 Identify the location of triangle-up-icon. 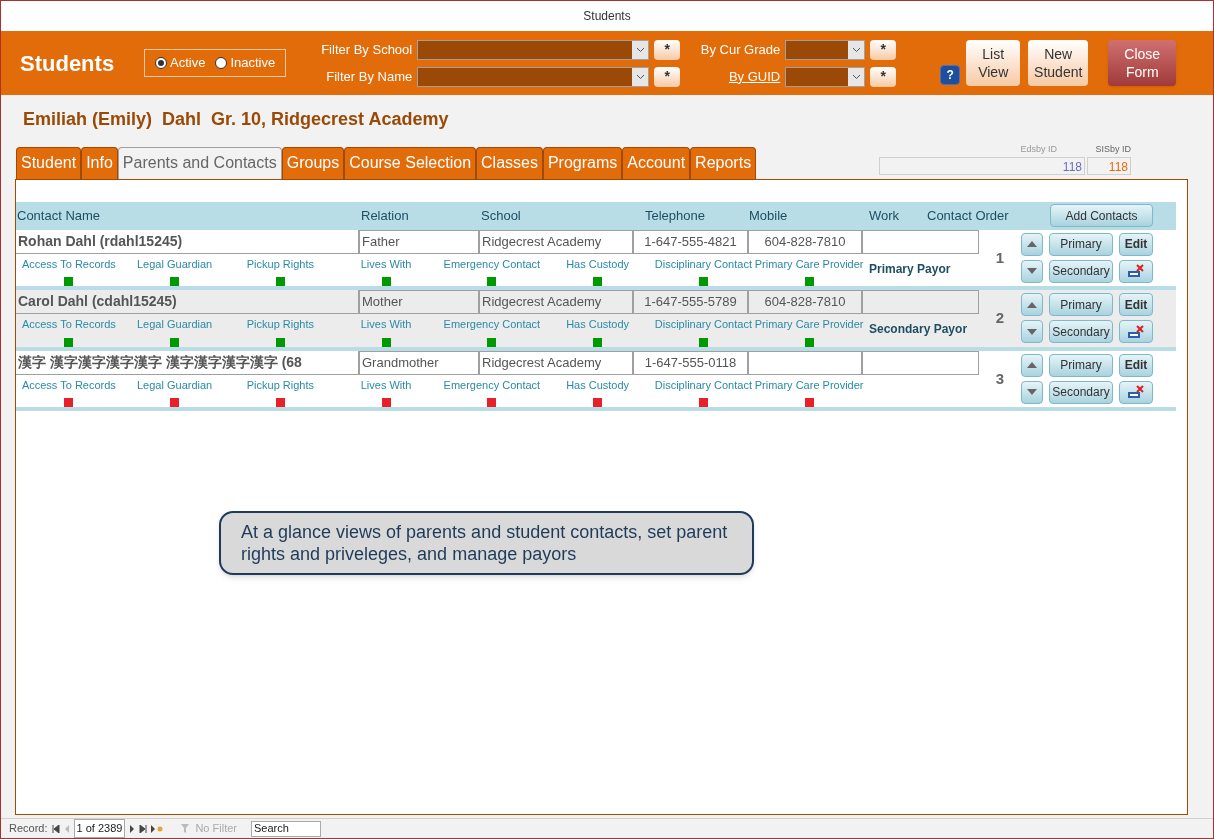
(1032, 244).